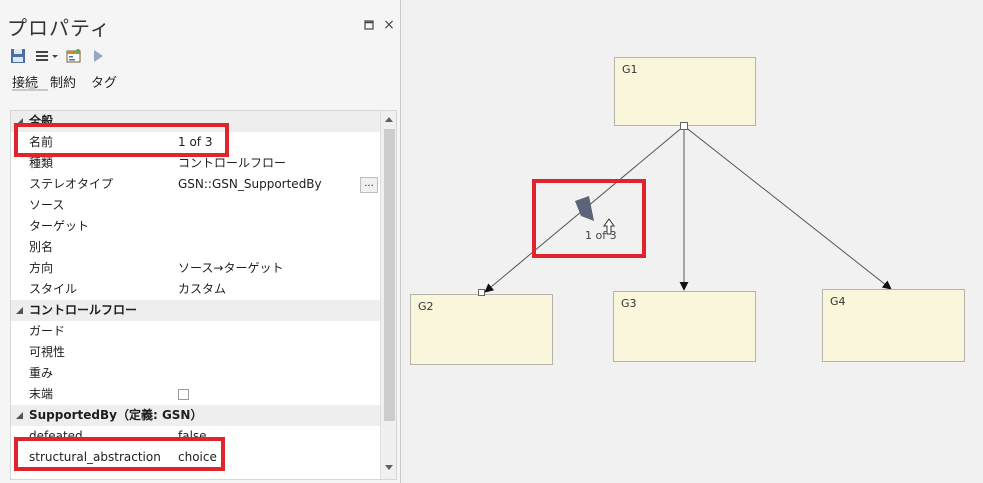 The height and width of the screenshot is (483, 983). Describe the element at coordinates (369, 25) in the screenshot. I see `restore-icon` at that location.